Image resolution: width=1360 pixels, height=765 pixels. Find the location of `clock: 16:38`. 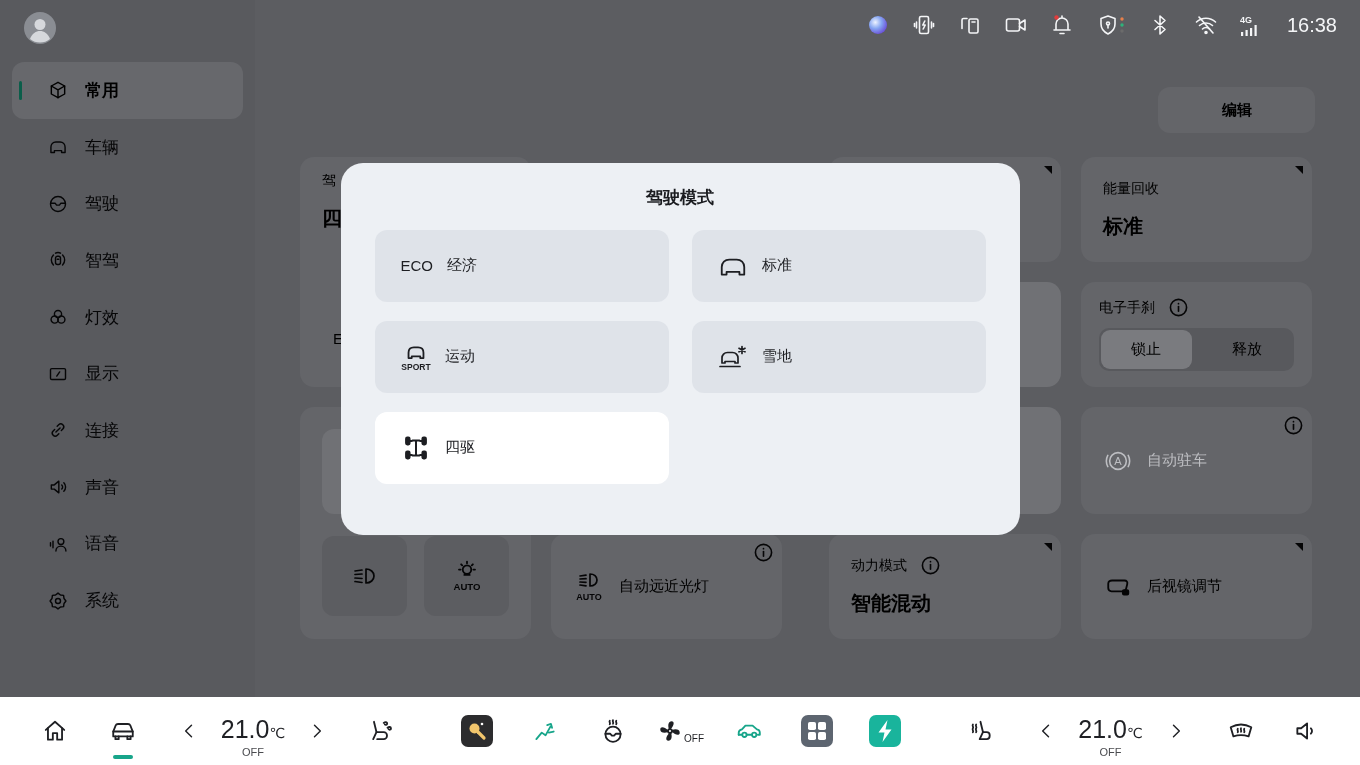

clock: 16:38 is located at coordinates (1311, 25).